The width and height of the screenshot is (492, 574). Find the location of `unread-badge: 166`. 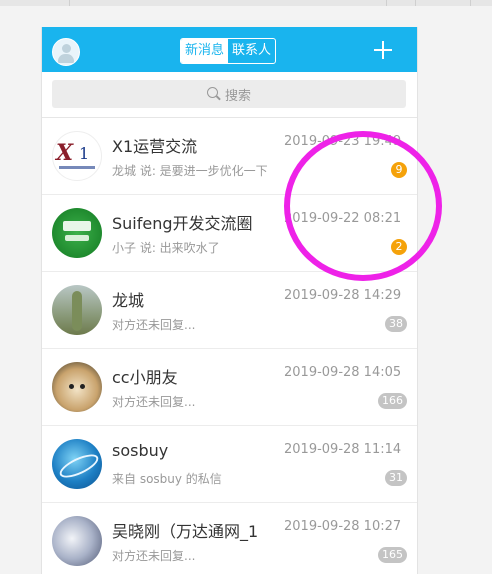

unread-badge: 166 is located at coordinates (392, 401).